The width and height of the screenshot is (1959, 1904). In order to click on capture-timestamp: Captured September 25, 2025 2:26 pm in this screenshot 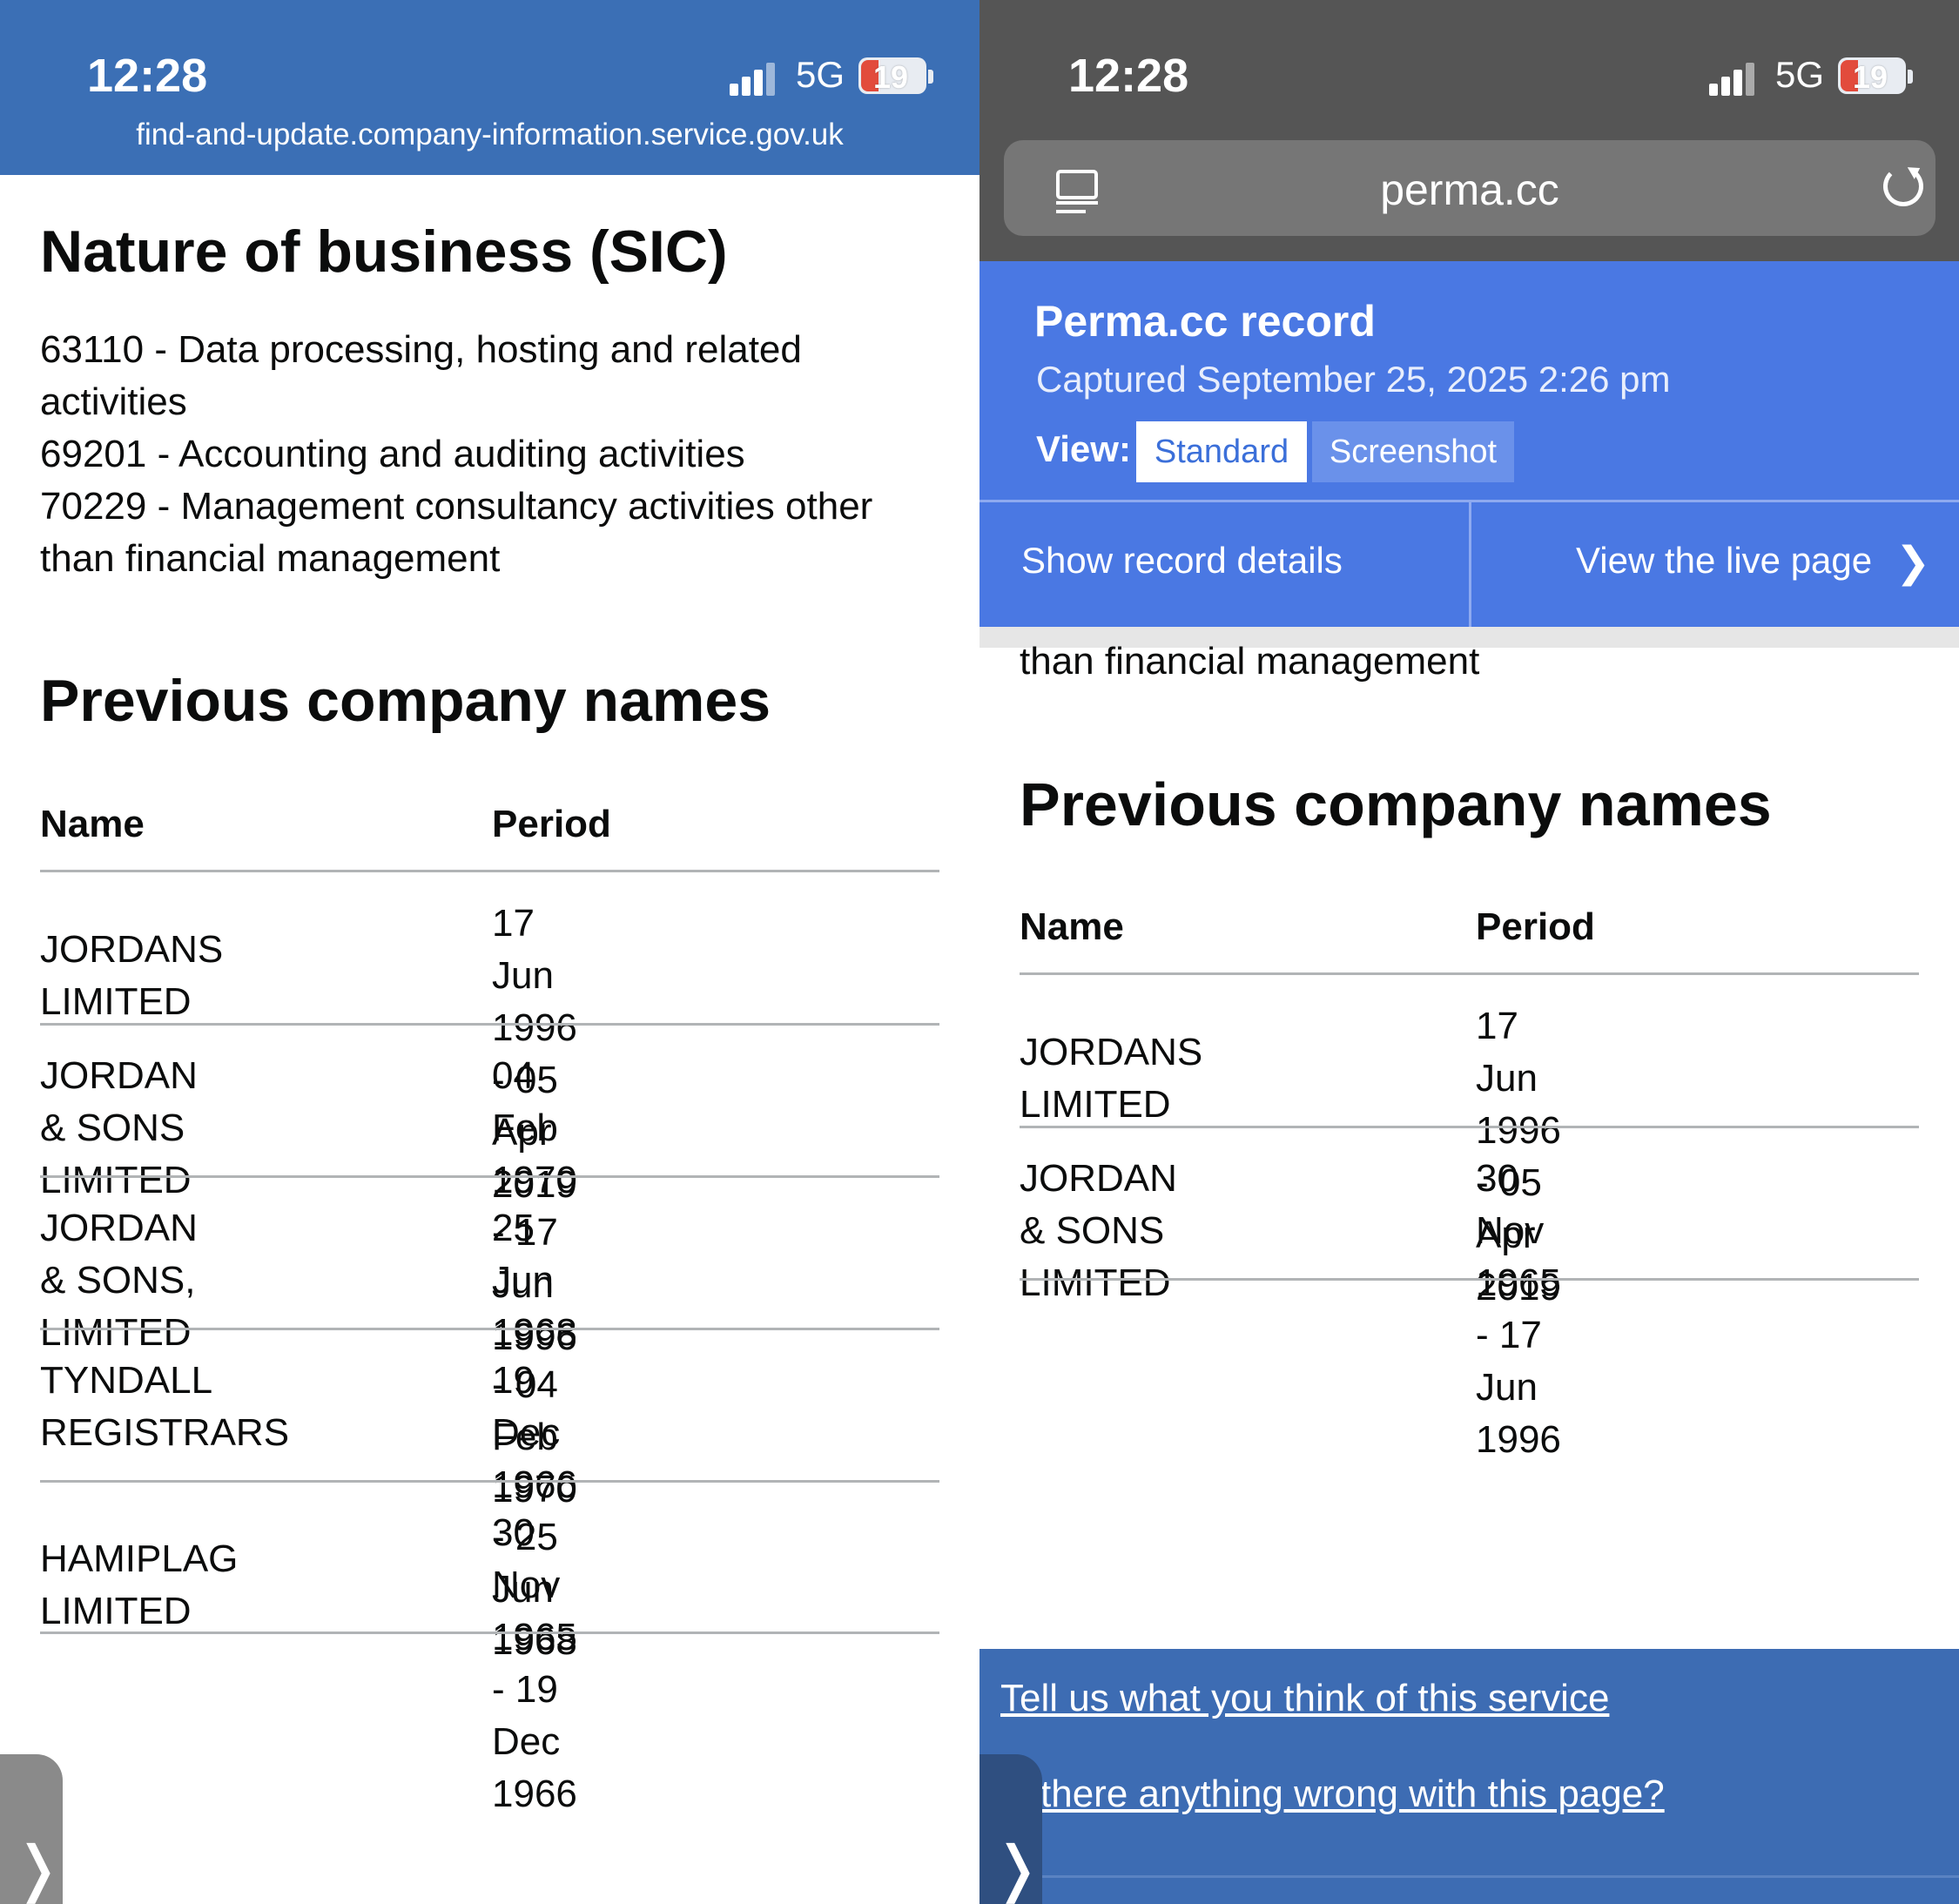, I will do `click(1353, 379)`.